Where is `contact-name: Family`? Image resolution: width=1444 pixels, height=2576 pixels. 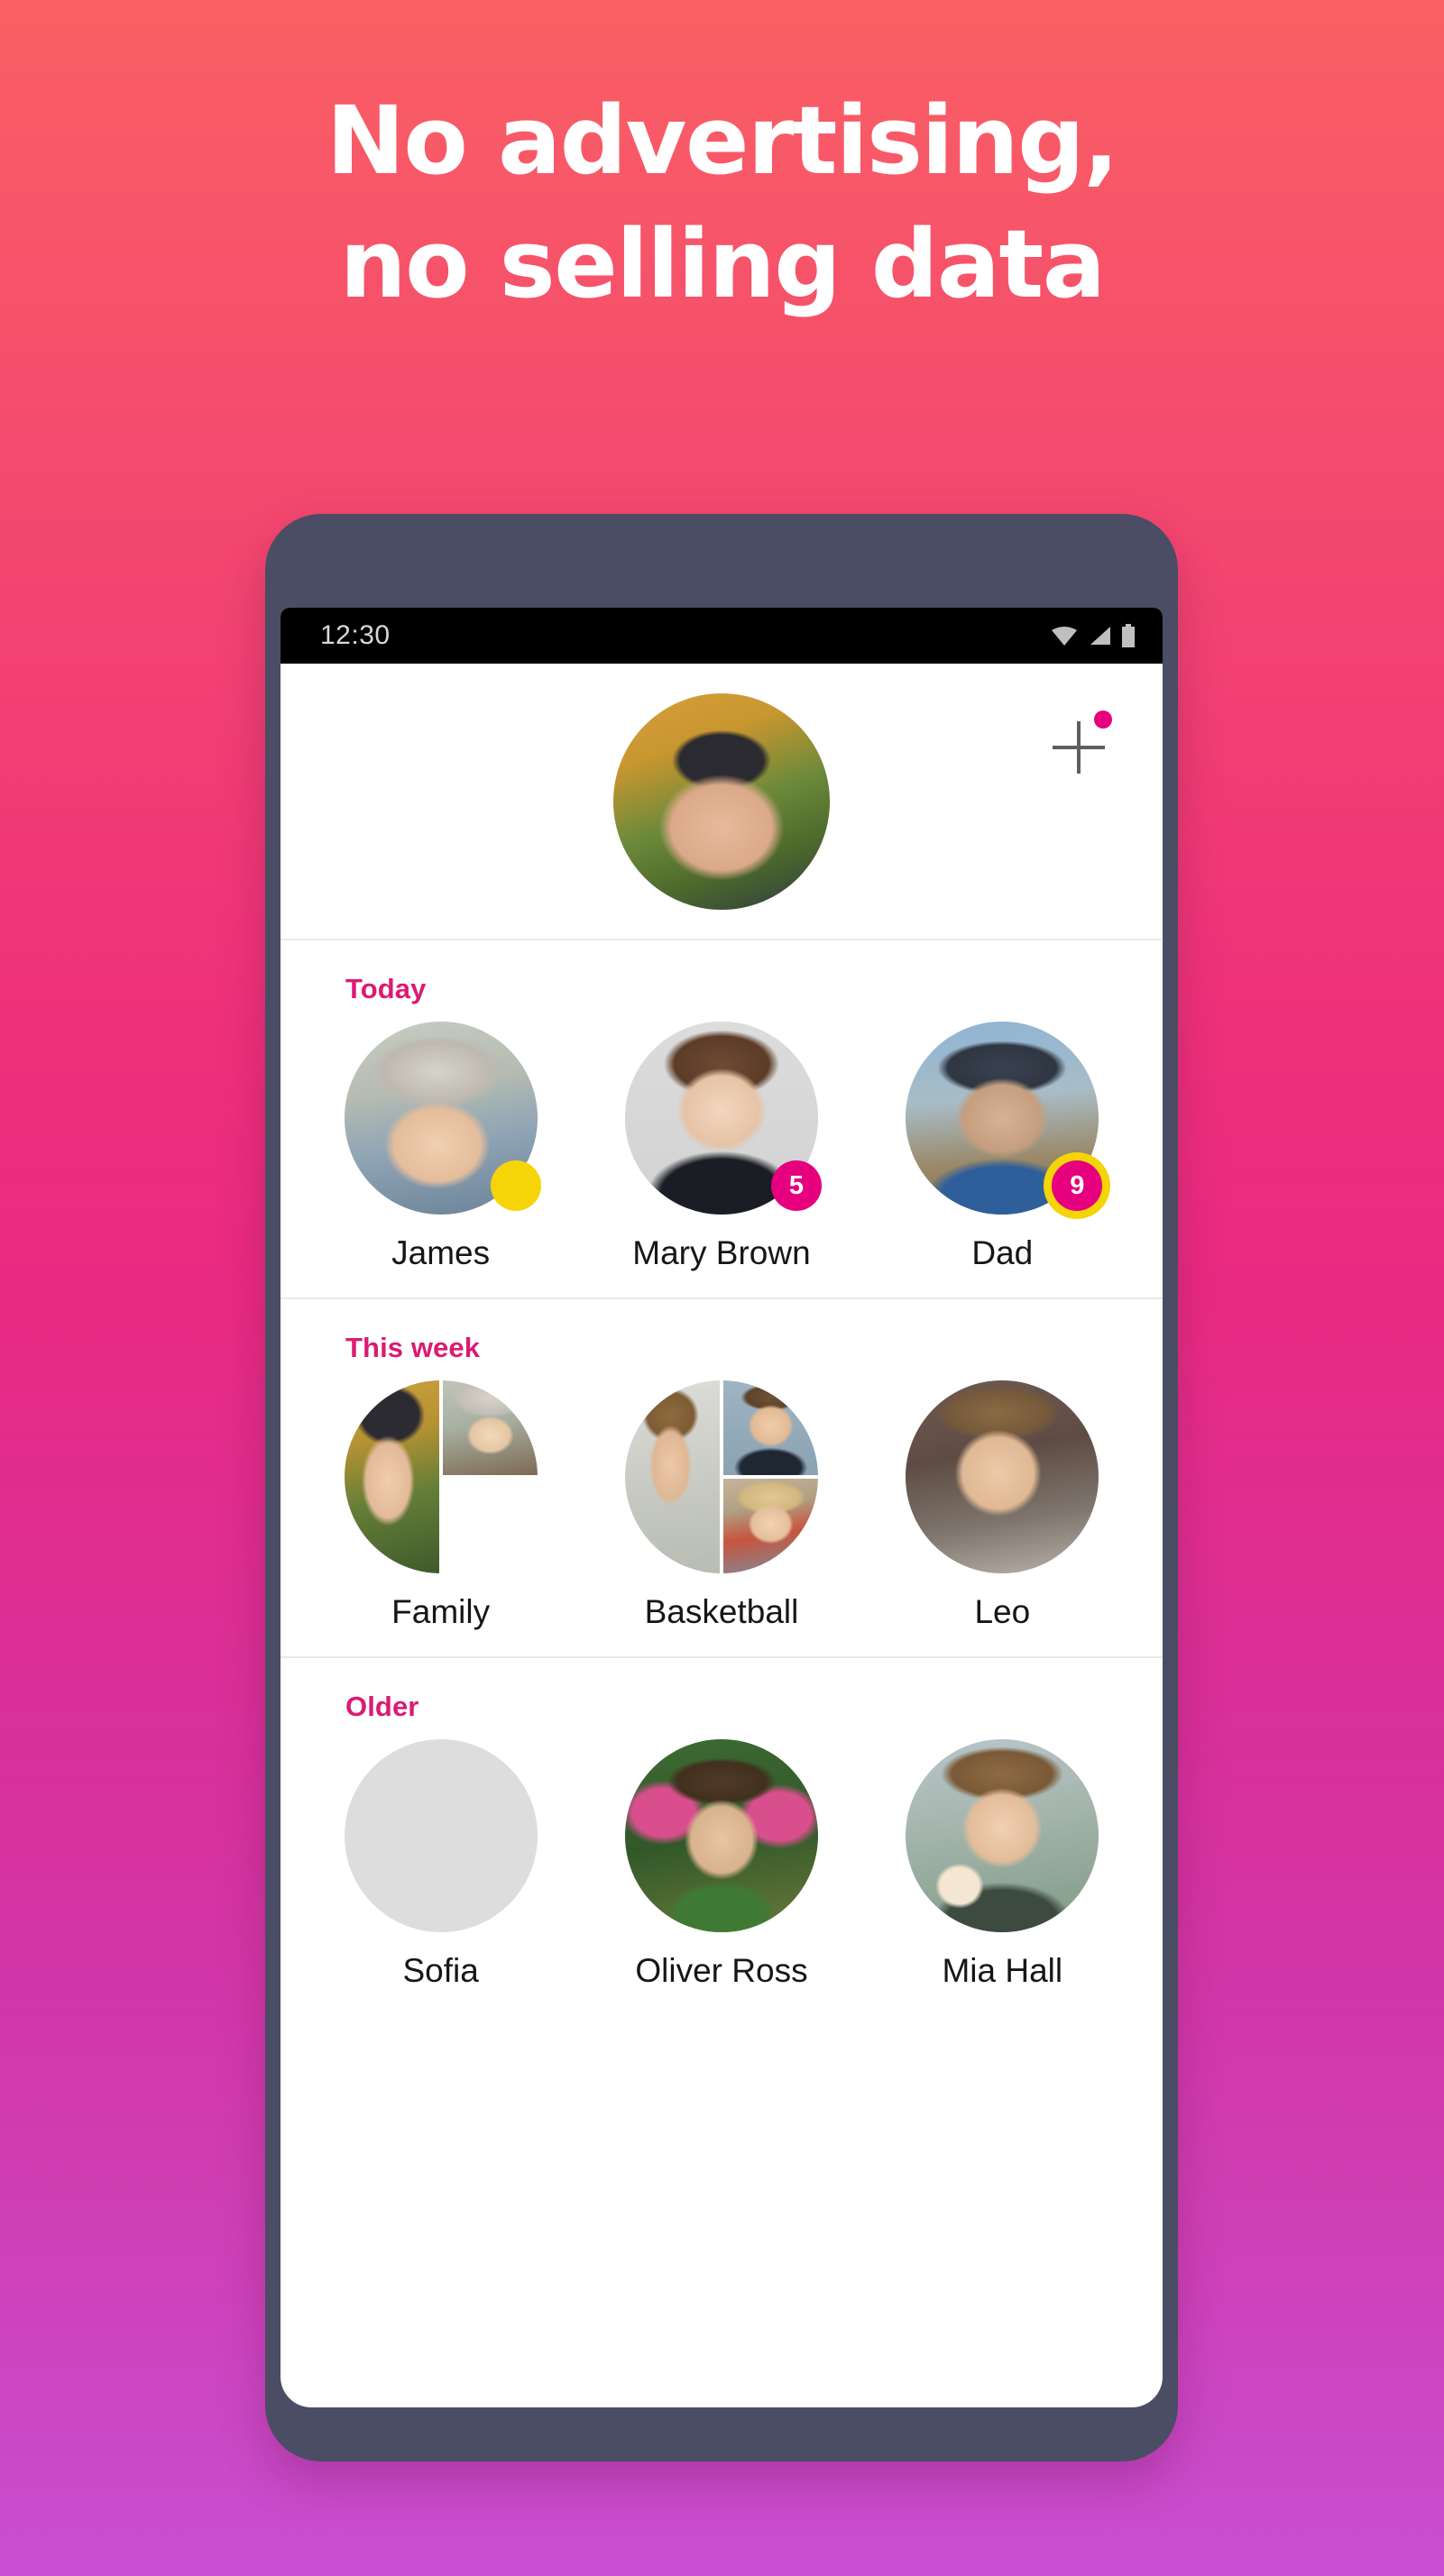 contact-name: Family is located at coordinates (441, 1611).